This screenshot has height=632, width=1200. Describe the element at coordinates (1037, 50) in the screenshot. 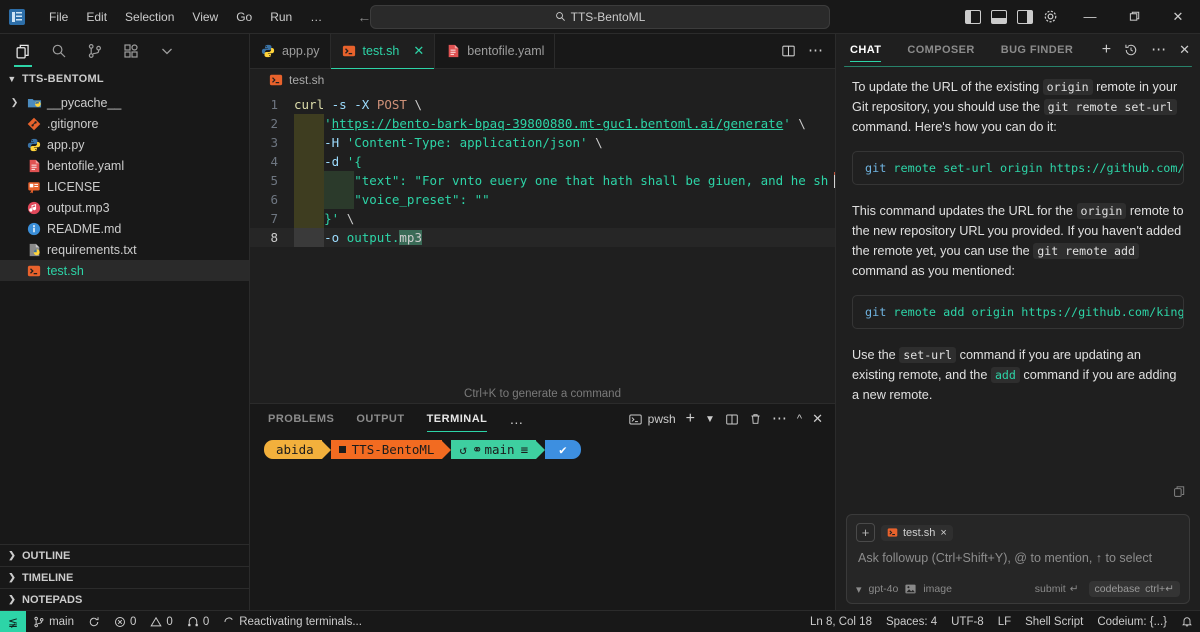

I see `chat-tab-bug-finder: BUG FINDER` at that location.